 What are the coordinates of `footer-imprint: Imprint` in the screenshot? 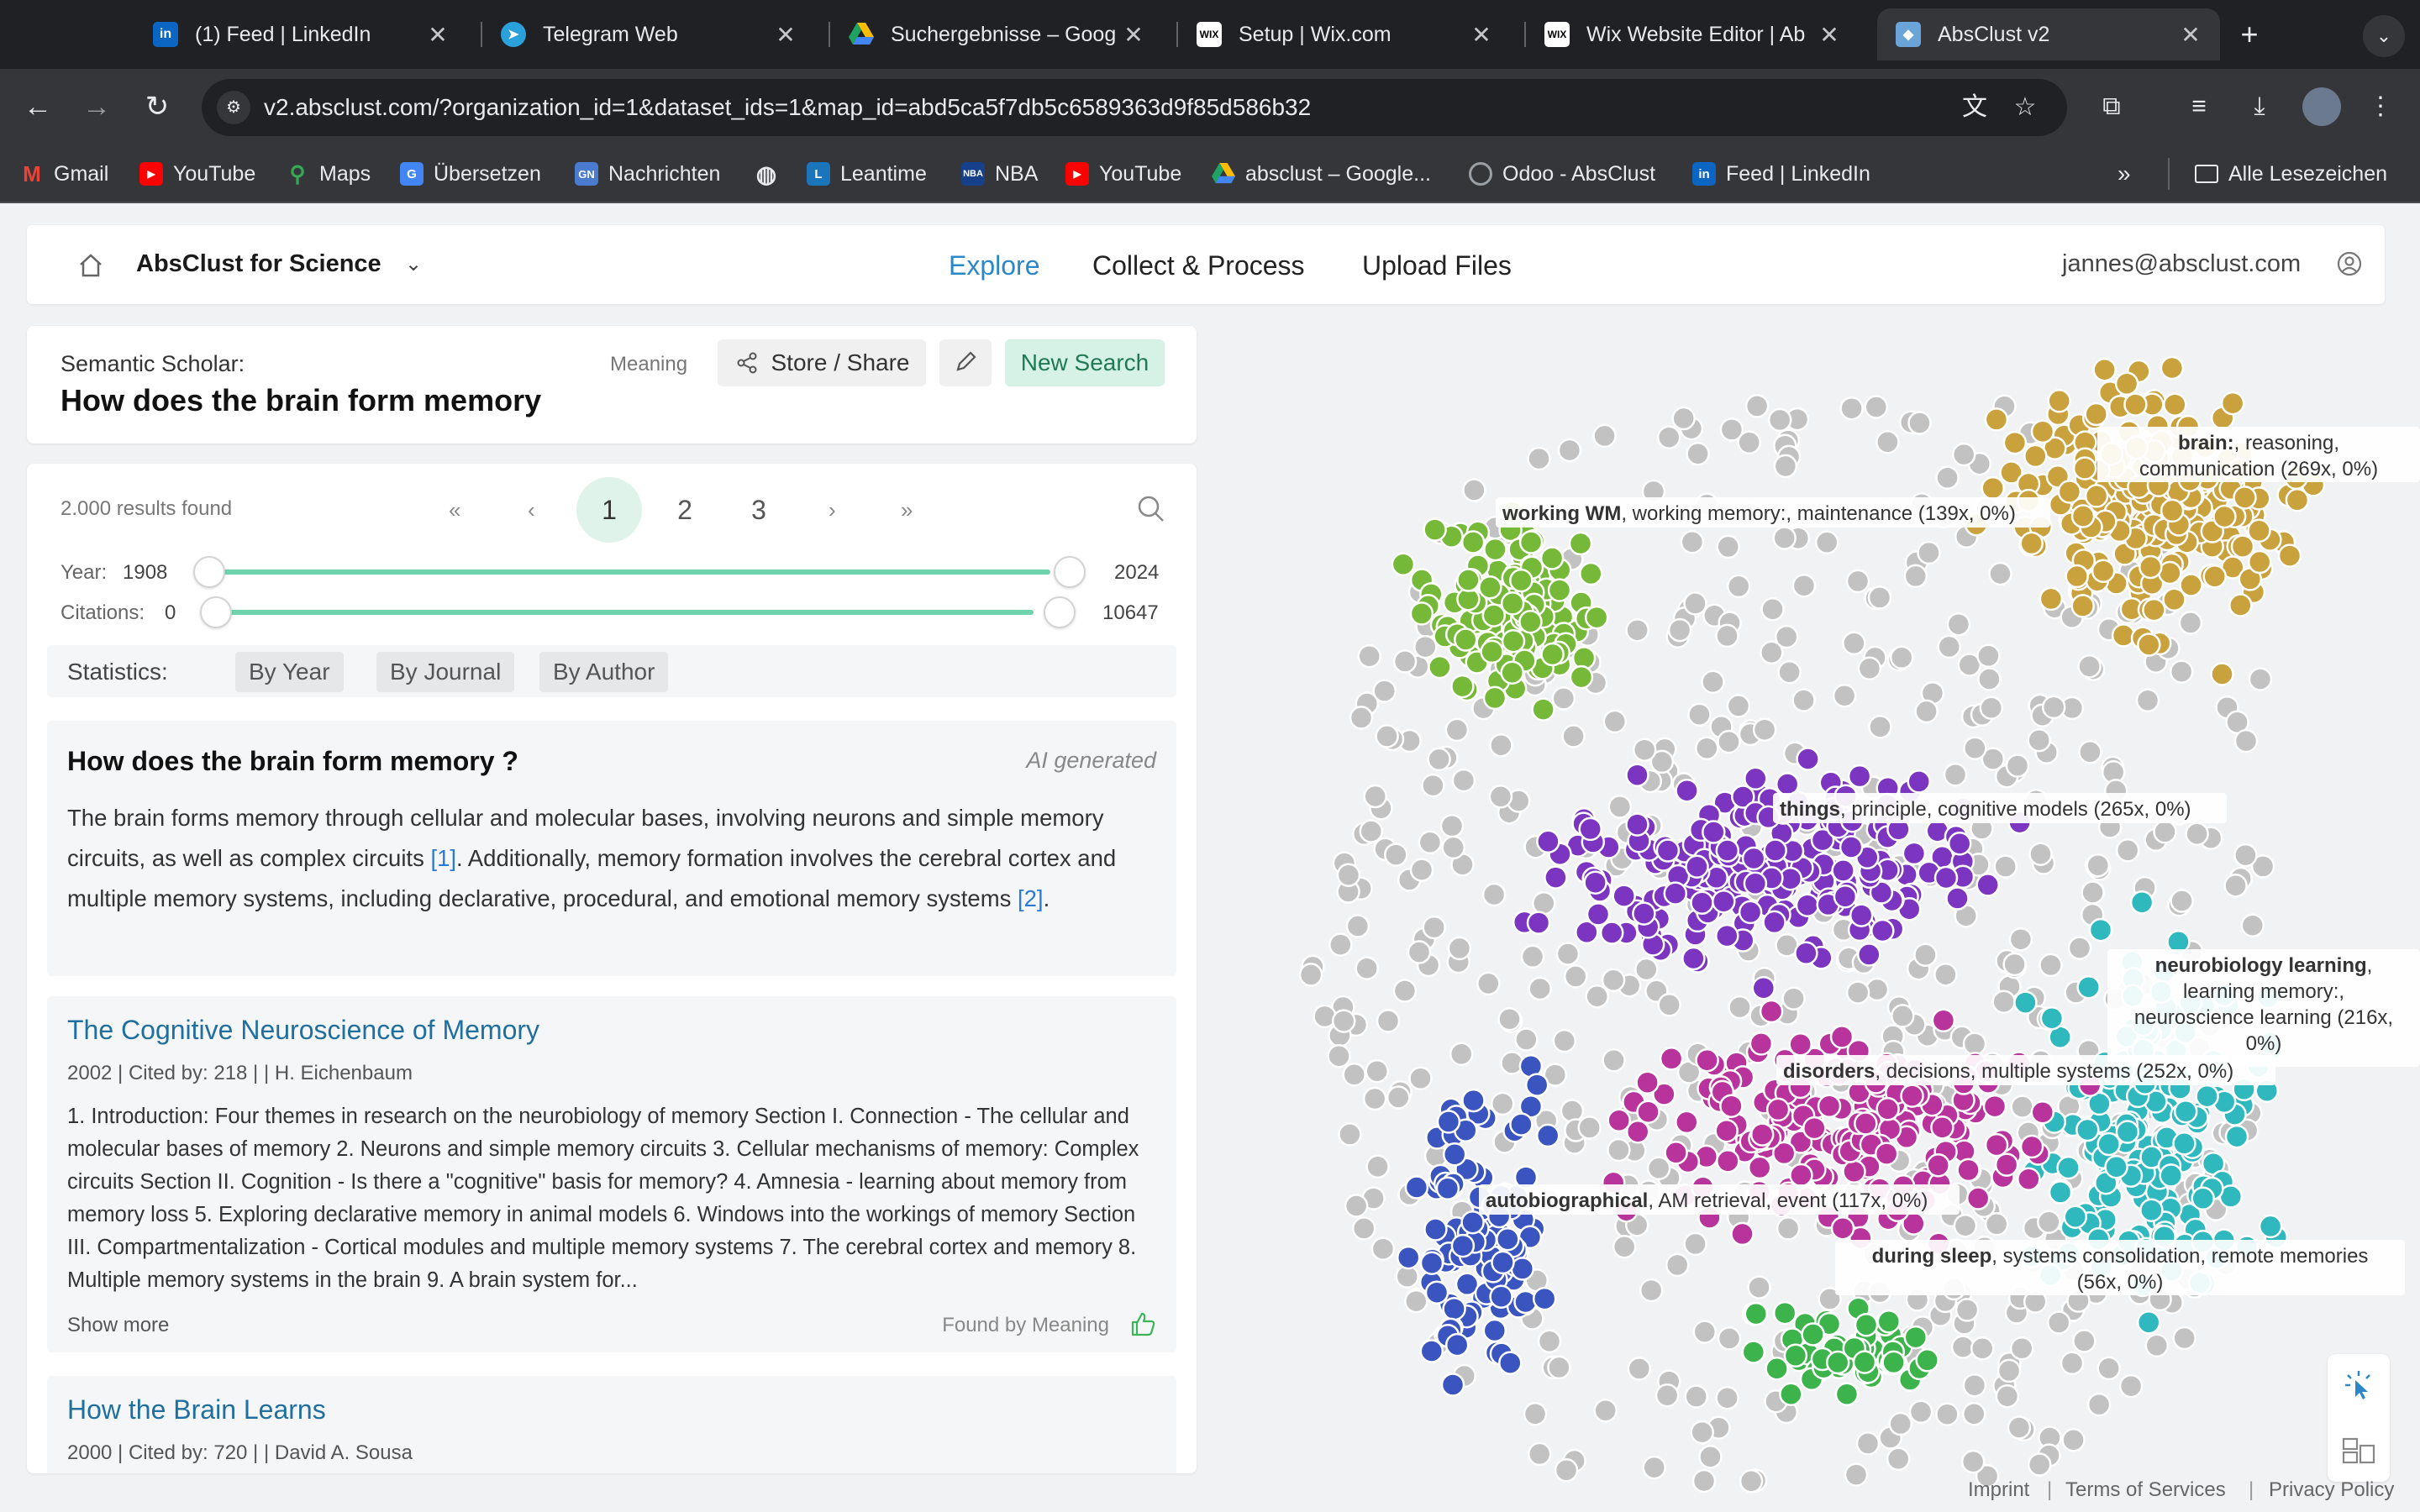 It's located at (1998, 1490).